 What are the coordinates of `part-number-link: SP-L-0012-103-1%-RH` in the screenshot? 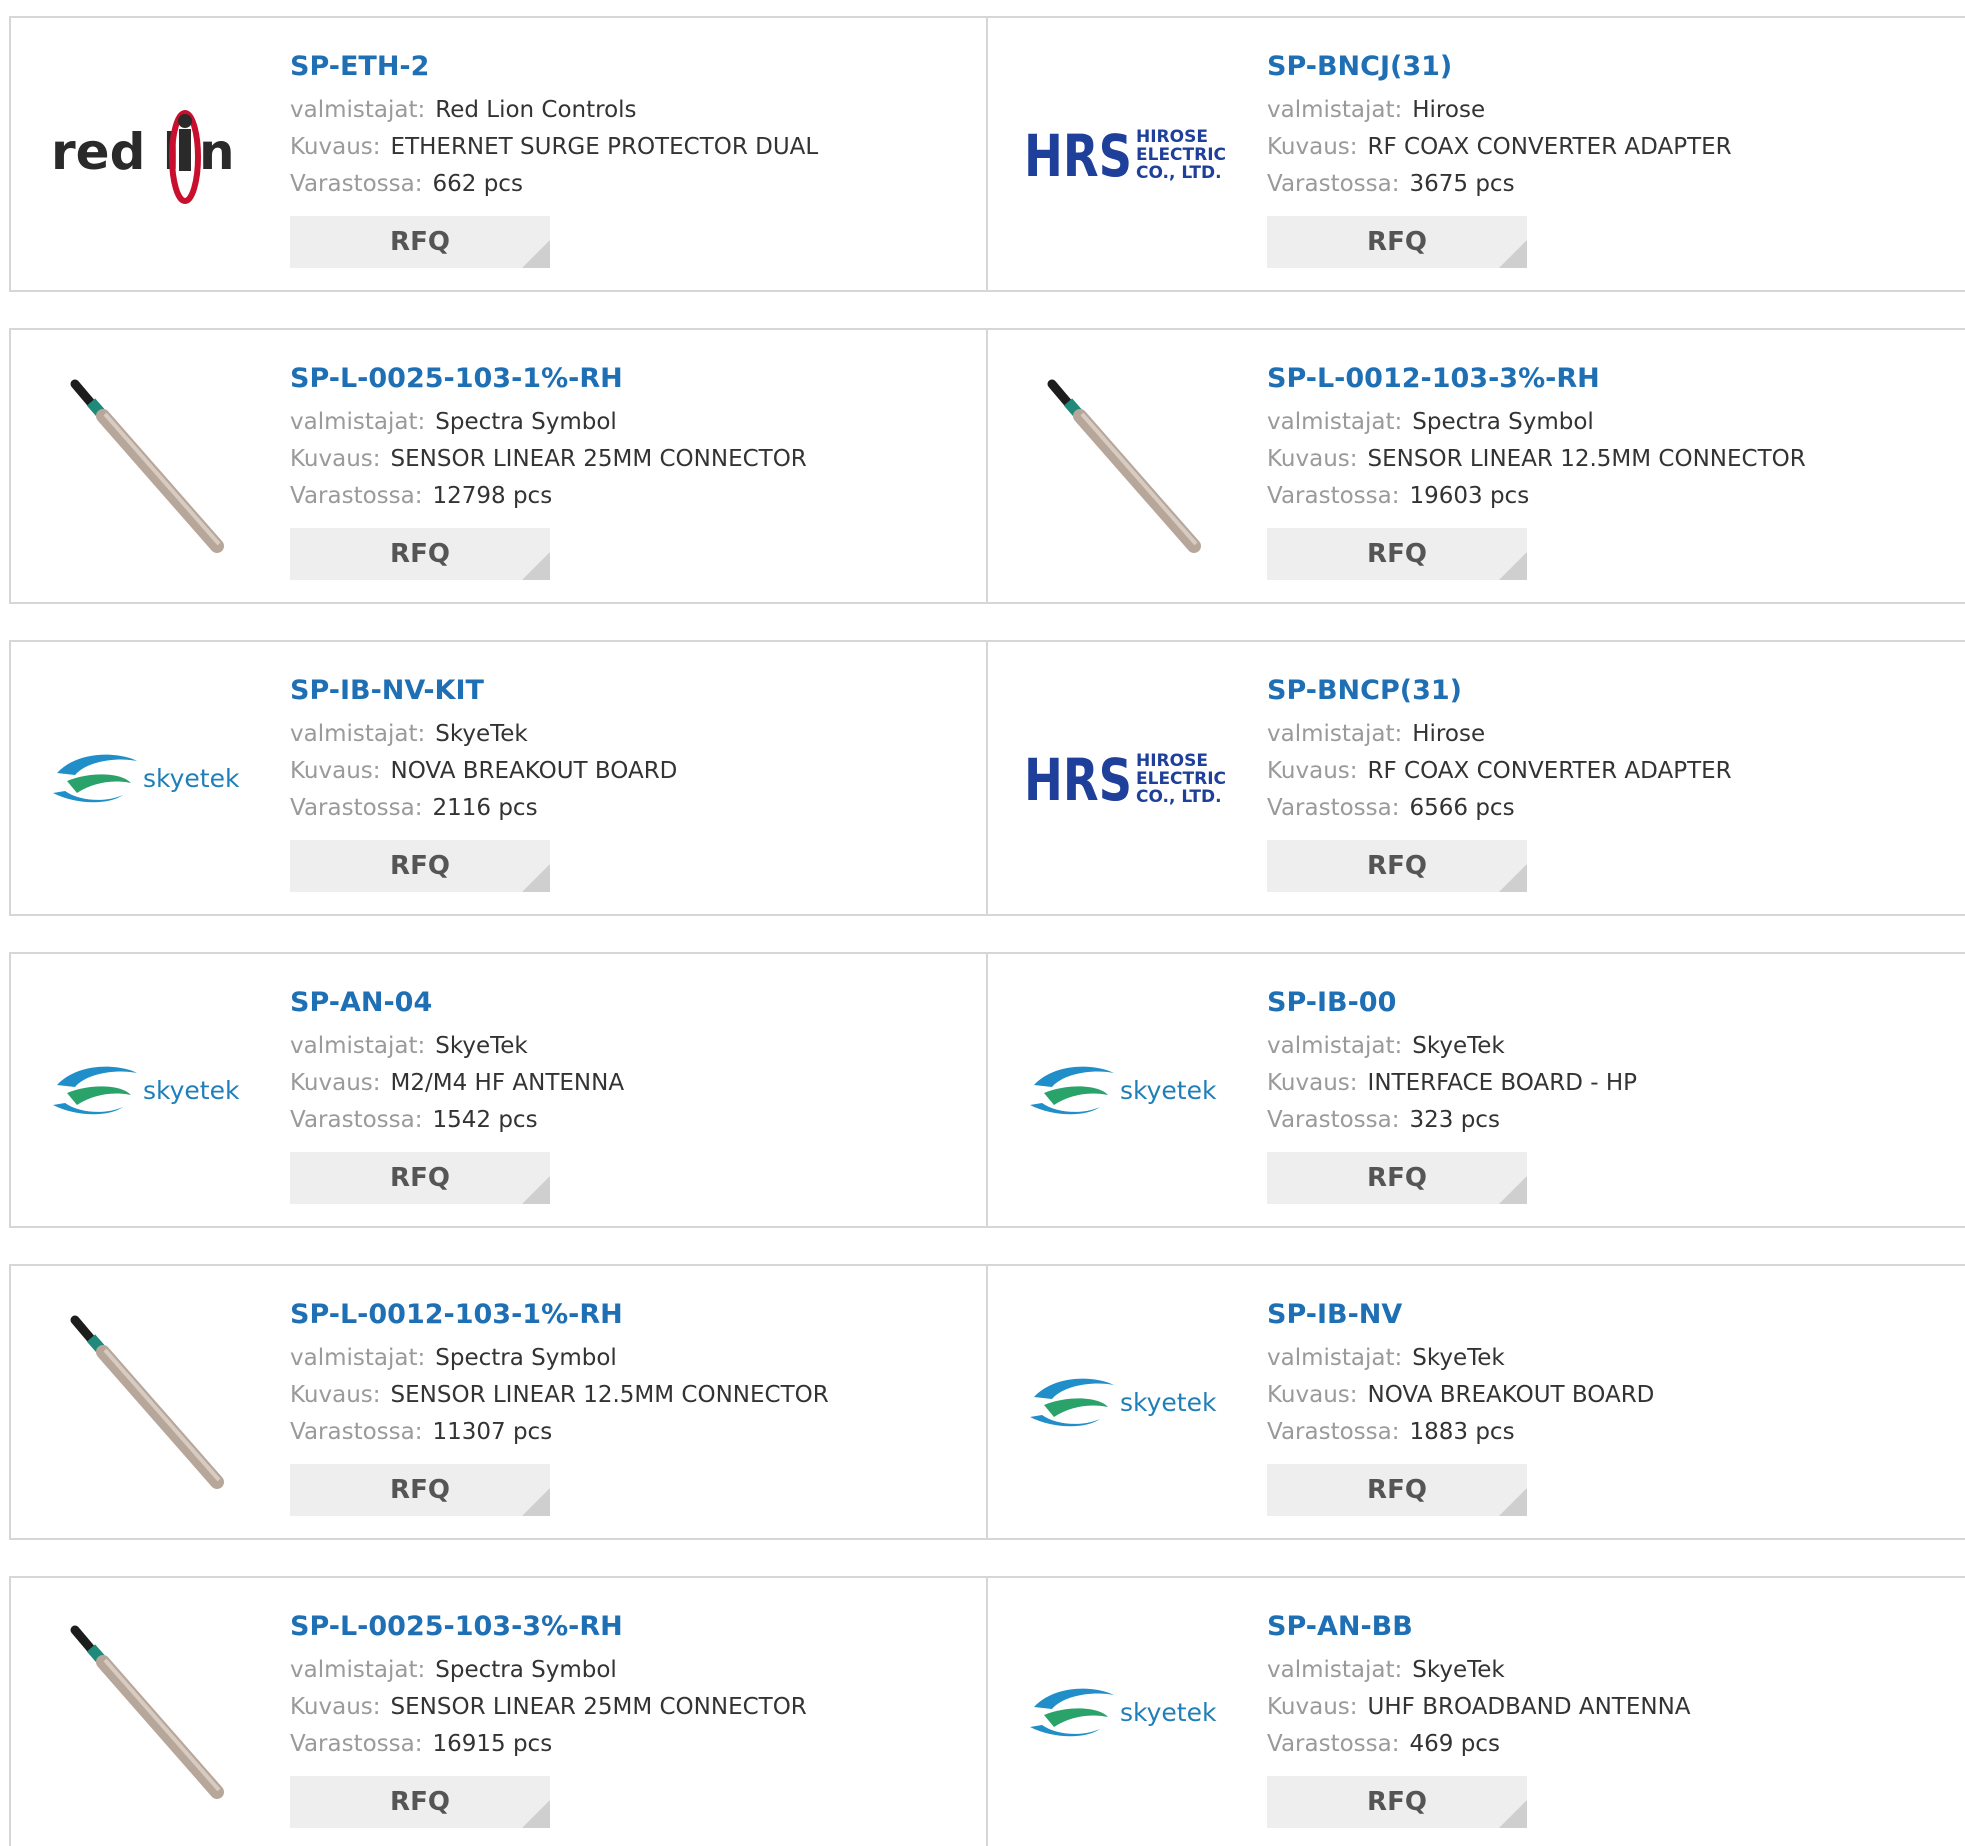 It's located at (559, 1315).